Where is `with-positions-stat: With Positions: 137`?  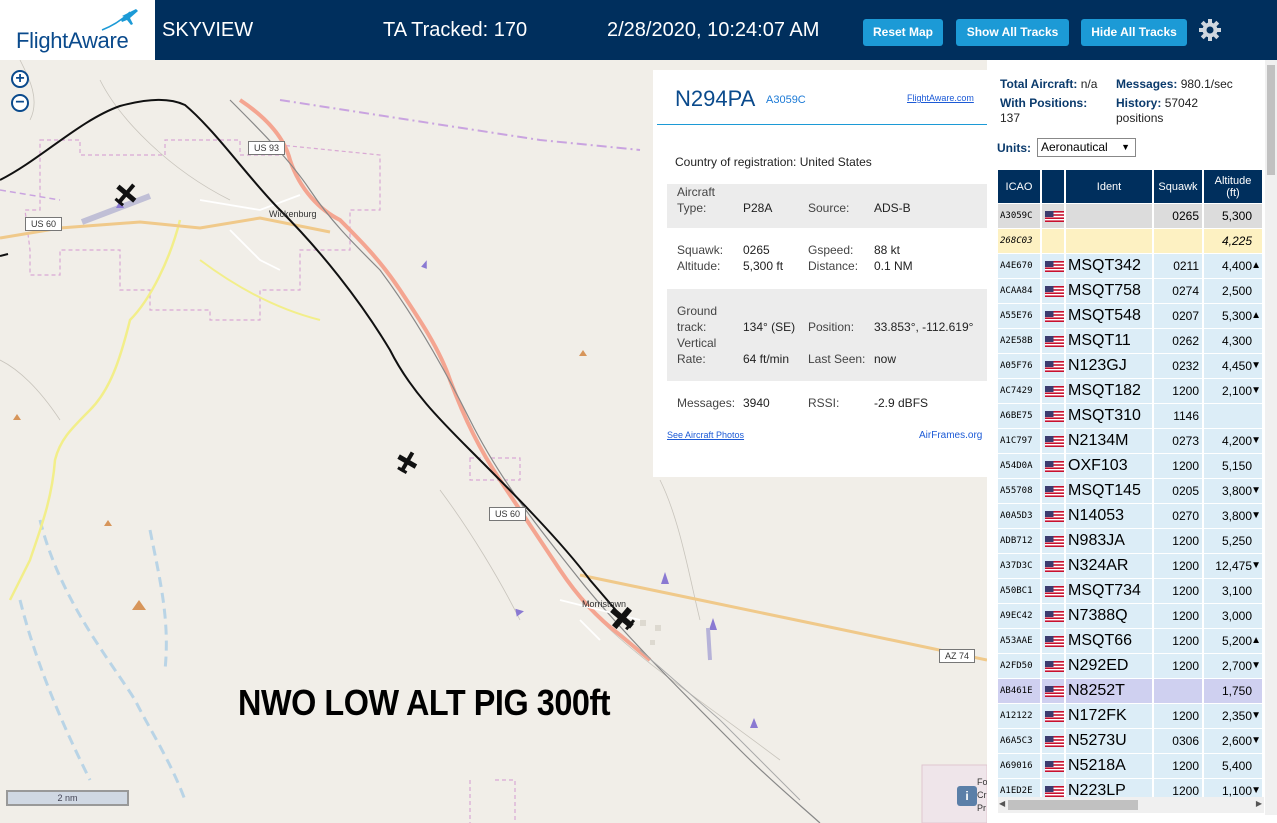 with-positions-stat: With Positions: 137 is located at coordinates (1043, 111).